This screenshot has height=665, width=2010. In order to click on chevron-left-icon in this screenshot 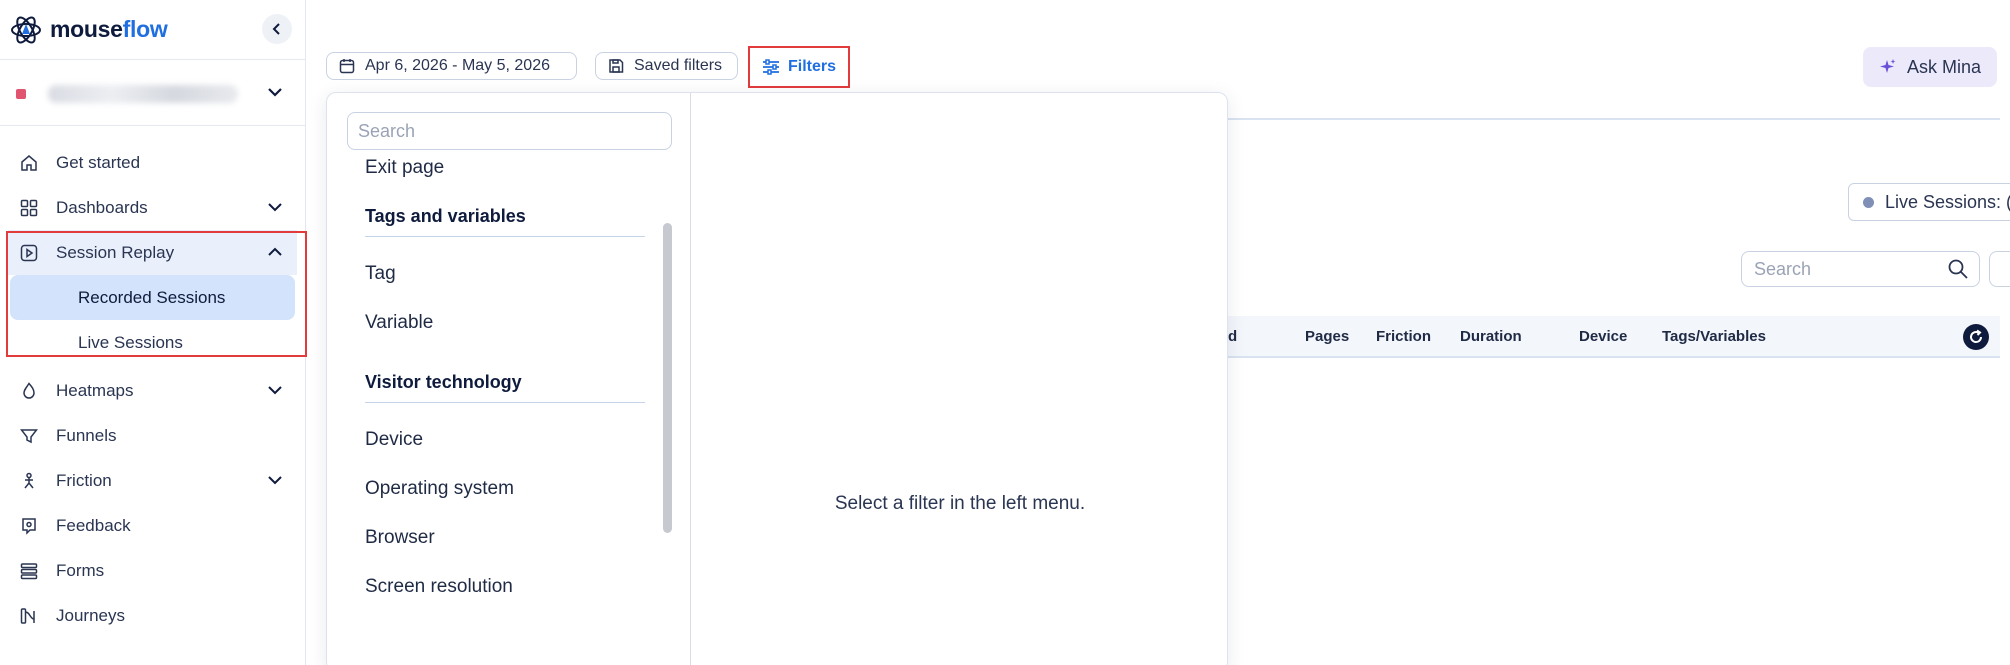, I will do `click(276, 29)`.